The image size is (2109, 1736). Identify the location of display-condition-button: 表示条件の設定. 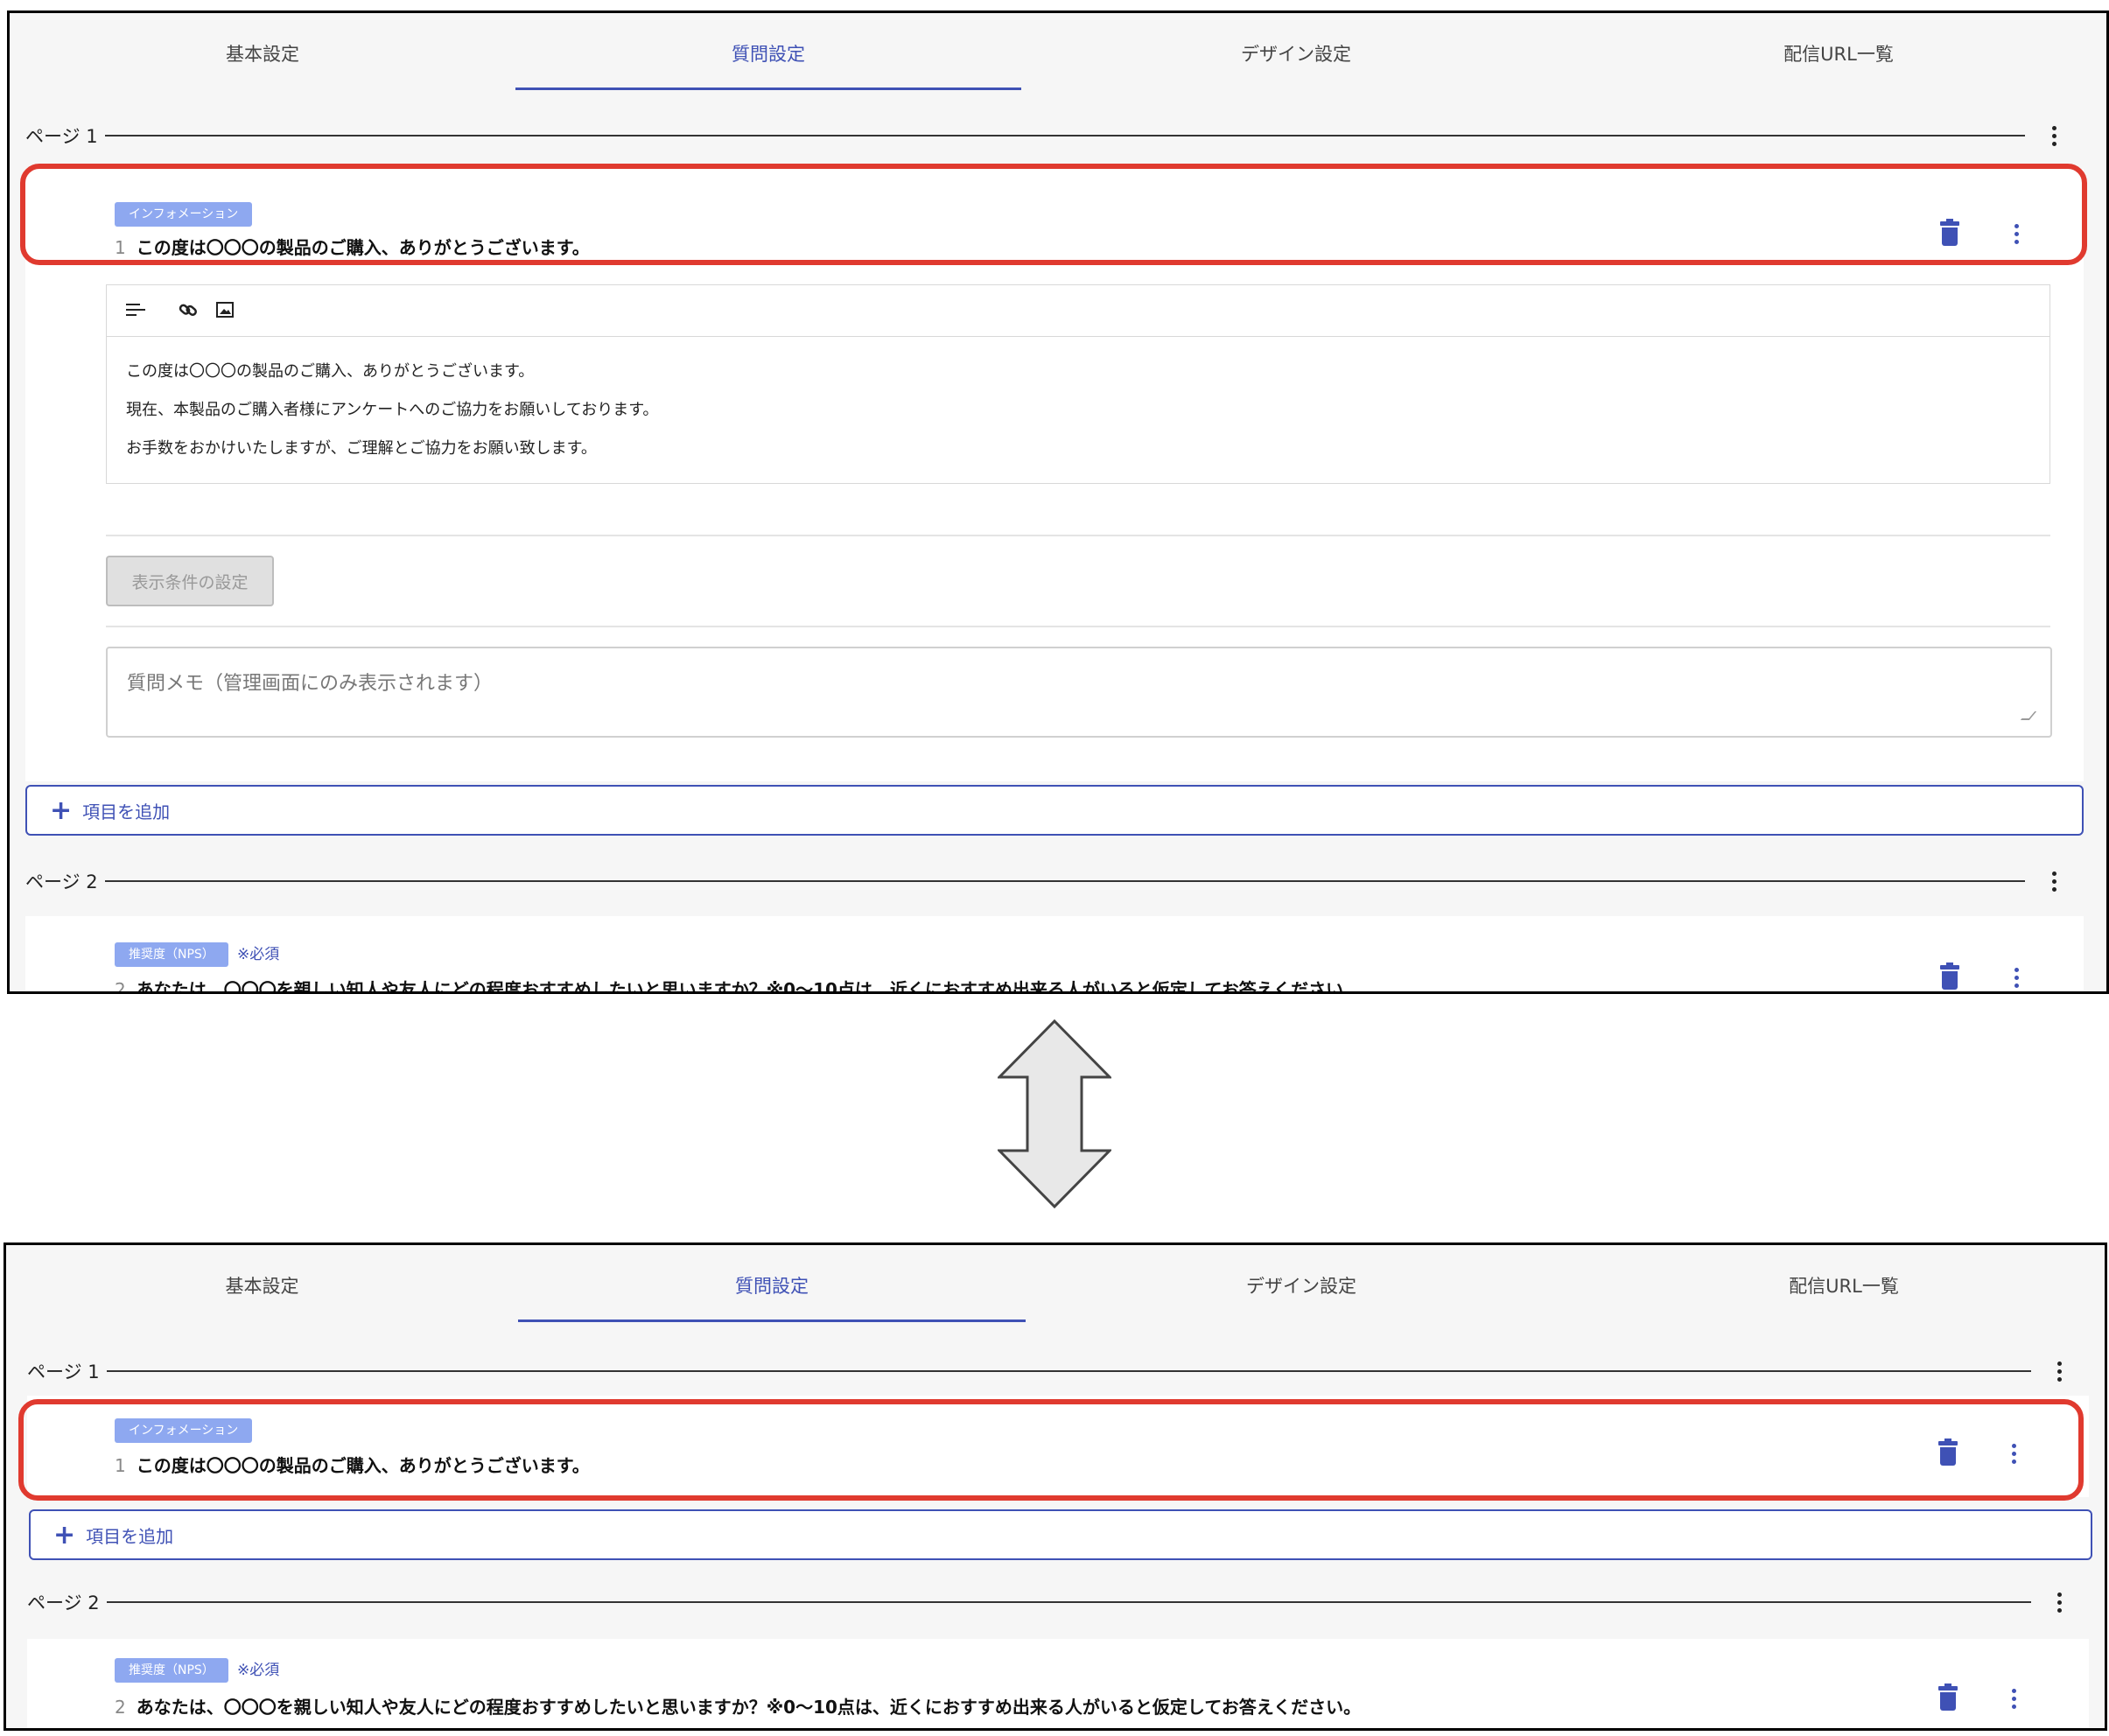
(190, 581).